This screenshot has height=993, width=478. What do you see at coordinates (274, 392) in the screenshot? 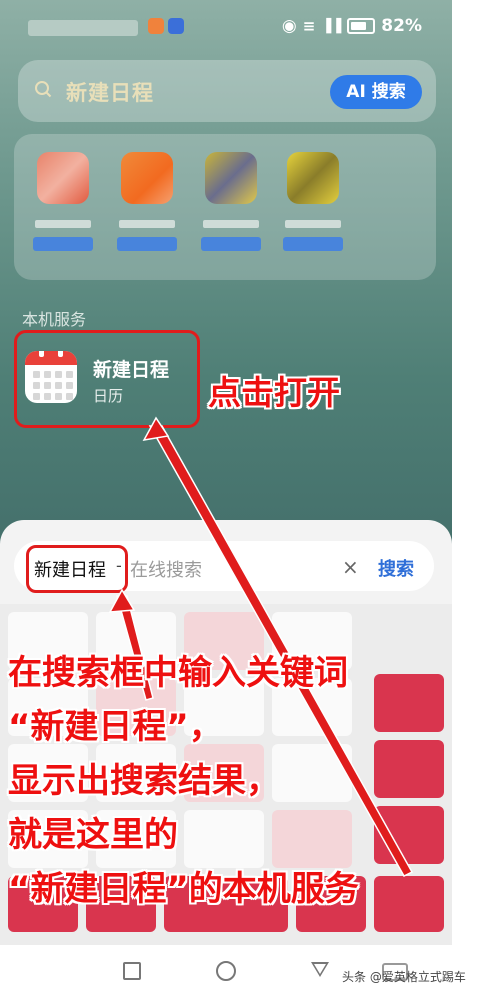
I see `callout-tap-to-open: 点击打开` at bounding box center [274, 392].